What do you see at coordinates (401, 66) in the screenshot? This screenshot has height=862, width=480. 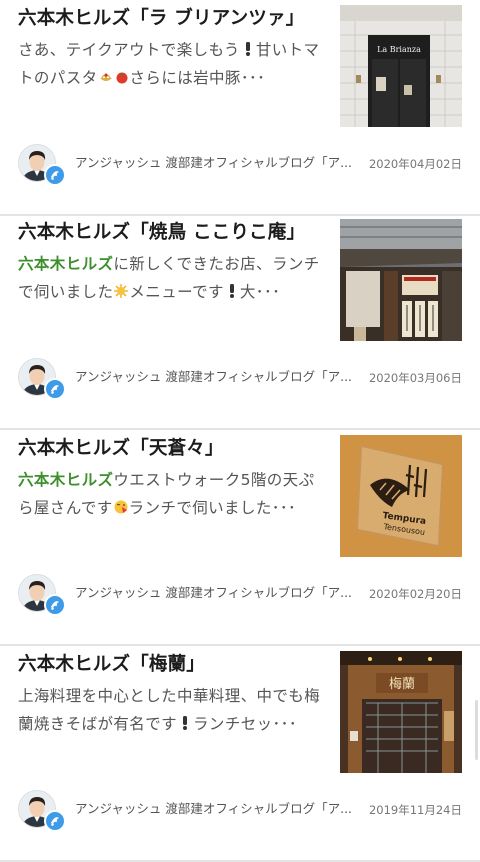 I see `article-thumbnail: La Brianza` at bounding box center [401, 66].